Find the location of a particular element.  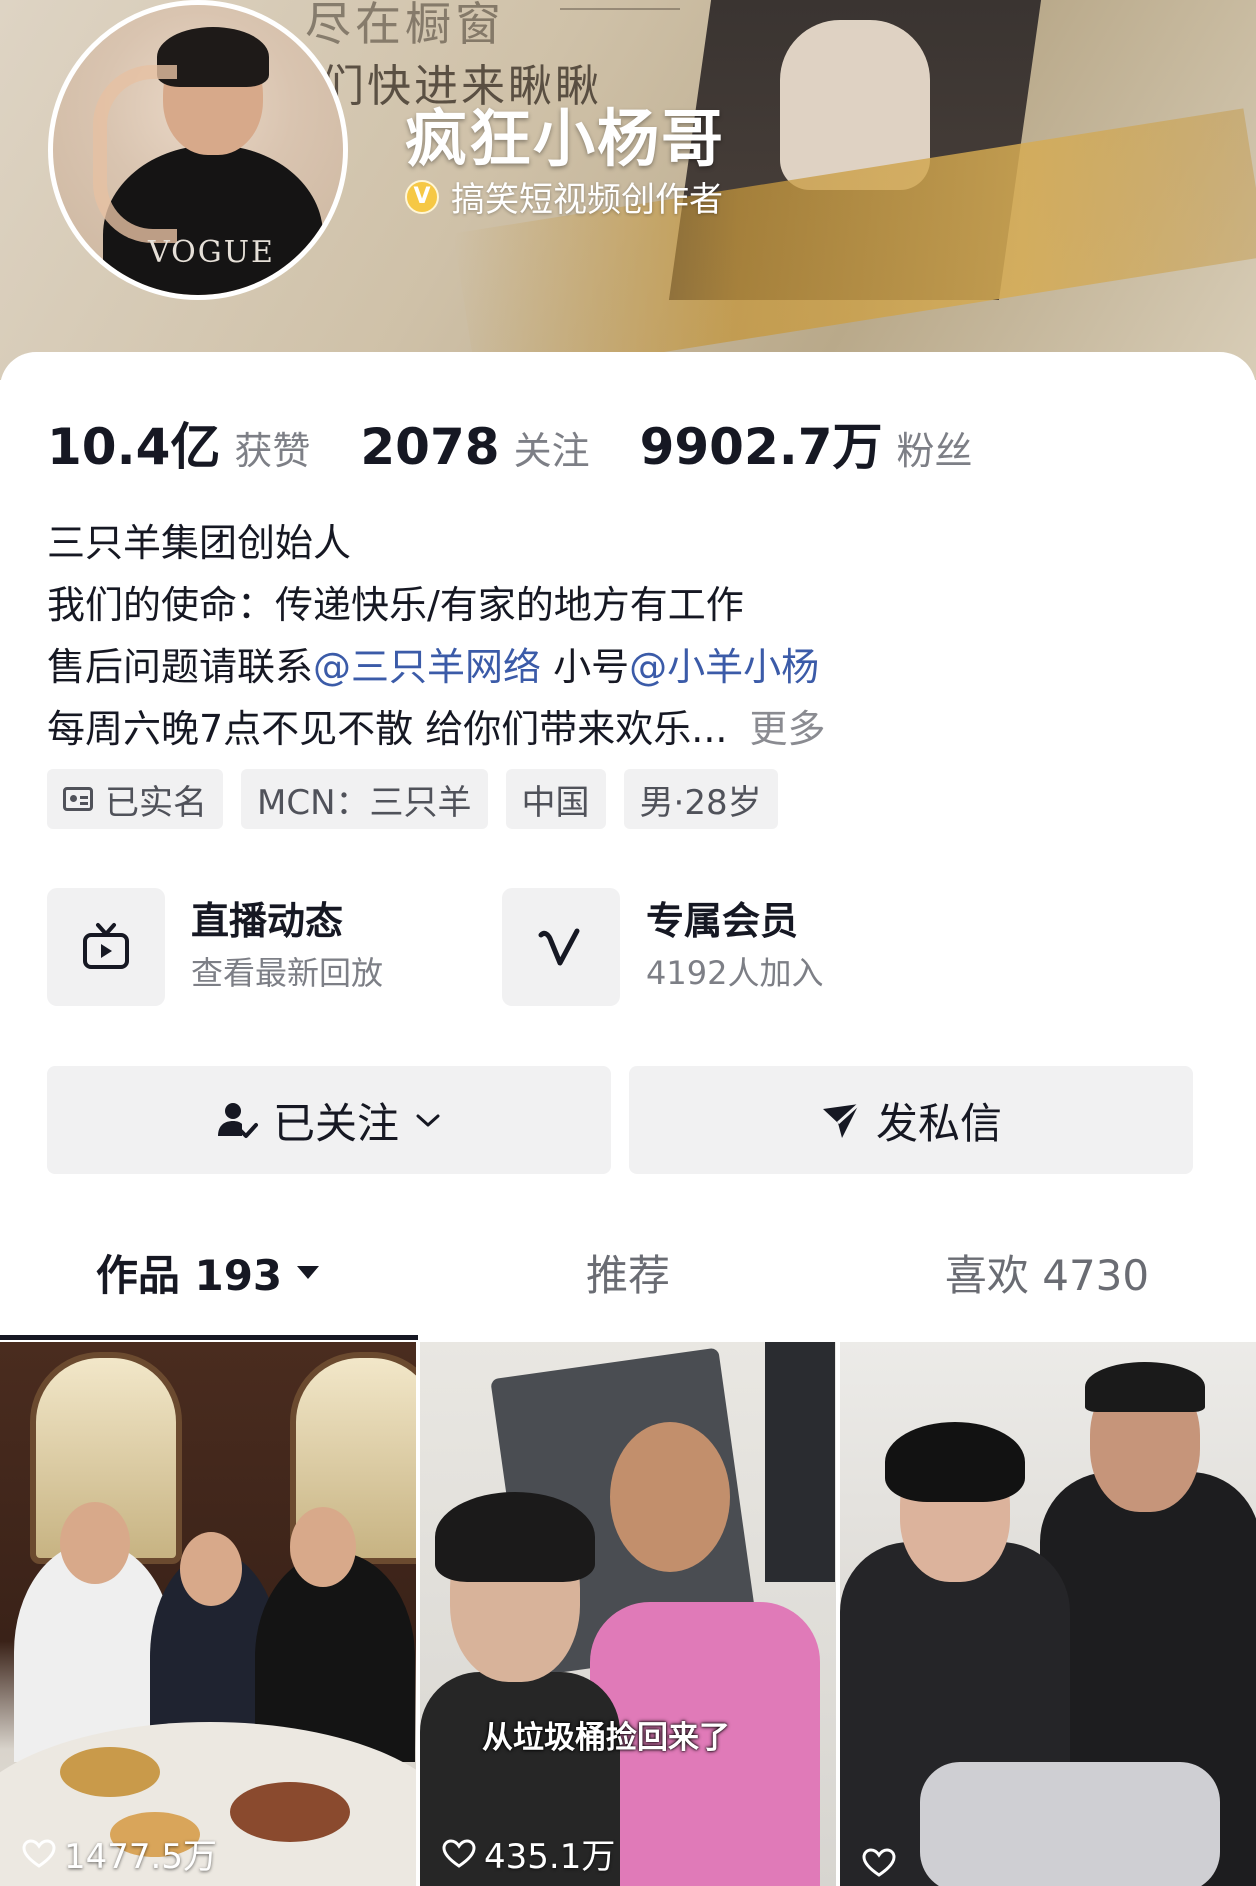

send-message-button: 发私信 is located at coordinates (911, 1120).